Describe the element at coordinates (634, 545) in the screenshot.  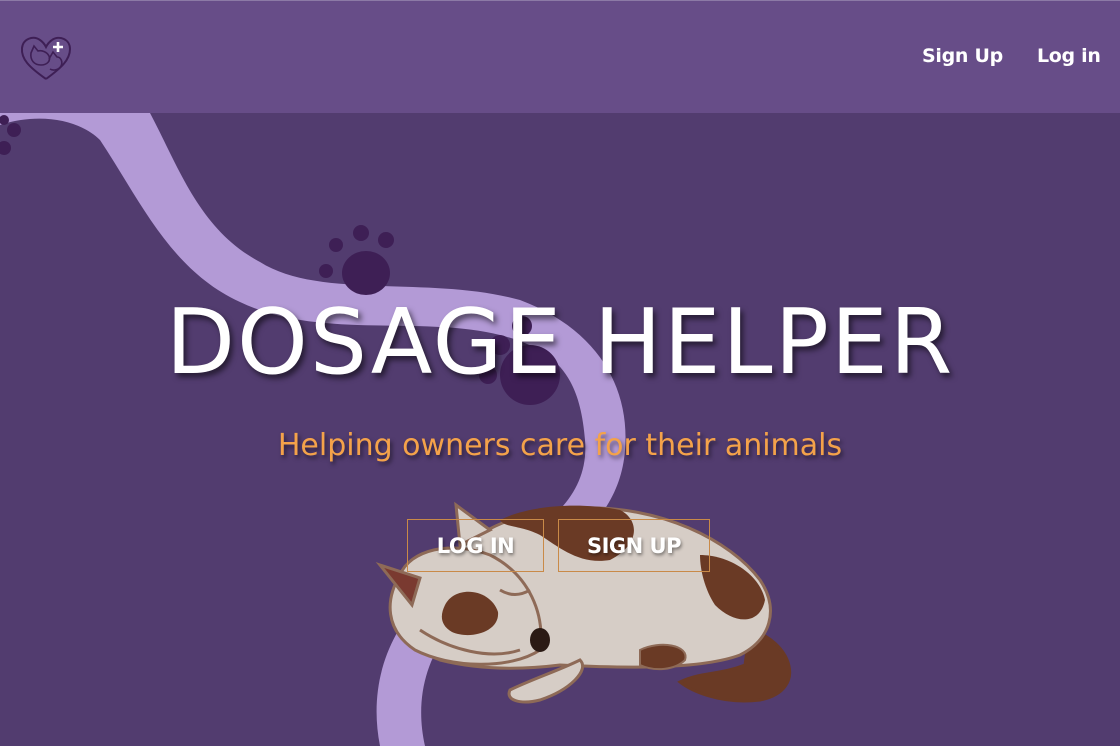
I see `hero-signup-button: SIGN UP` at that location.